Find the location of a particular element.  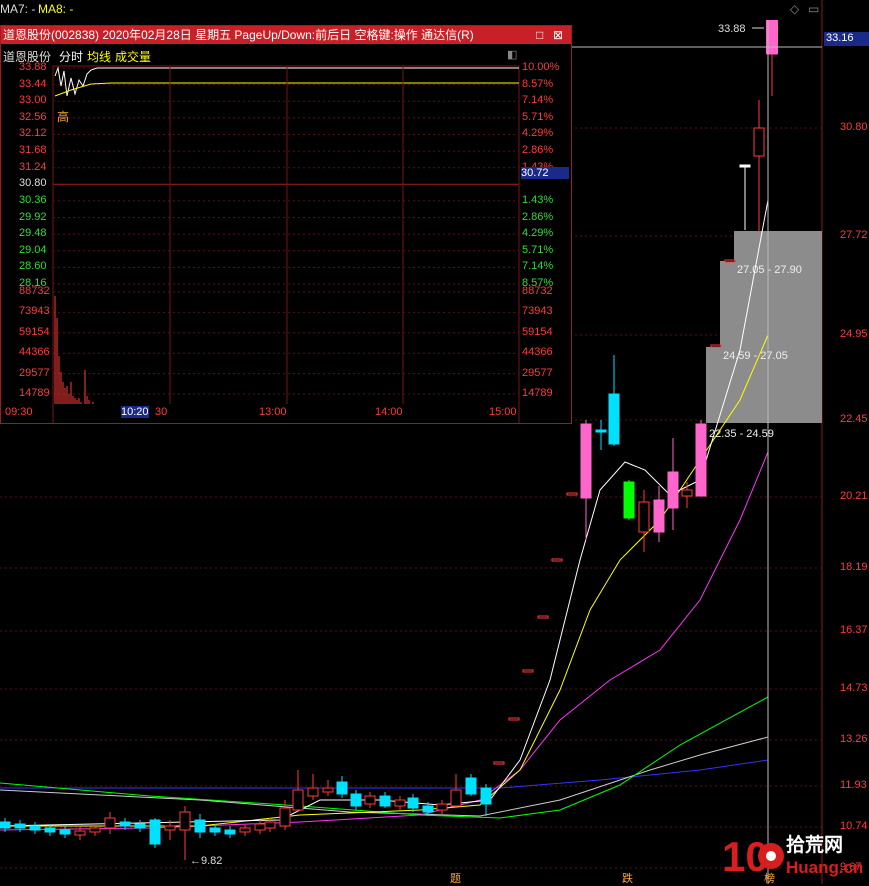

popup-price-label: 29.92 is located at coordinates (33, 216).